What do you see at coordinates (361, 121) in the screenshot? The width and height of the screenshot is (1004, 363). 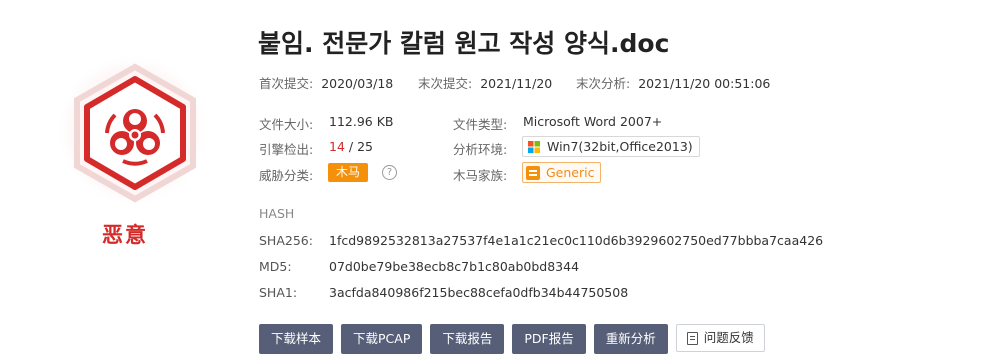 I see `file-size-value: 112.96 KB` at bounding box center [361, 121].